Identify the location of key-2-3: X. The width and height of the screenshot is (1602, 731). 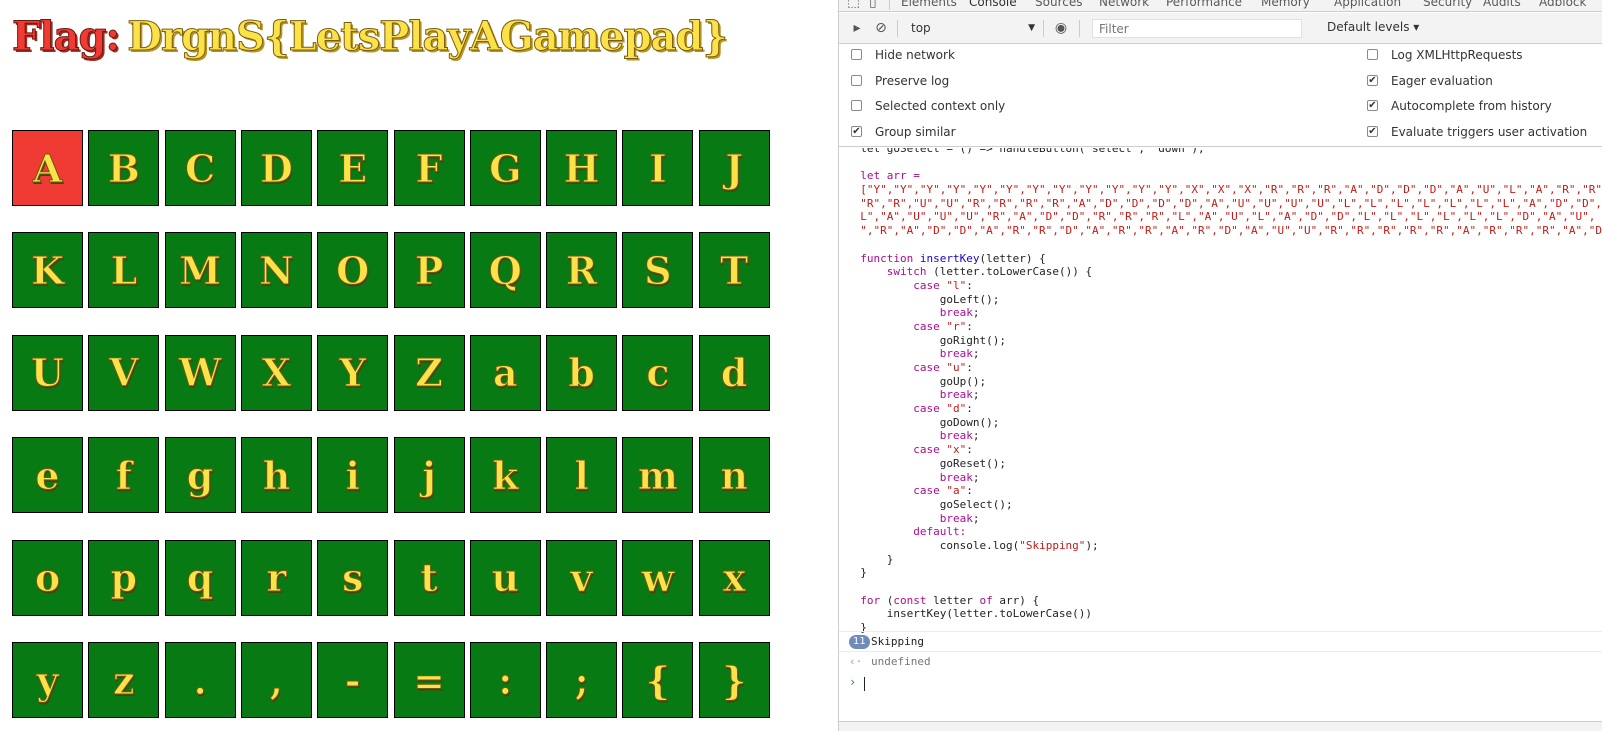
(276, 372).